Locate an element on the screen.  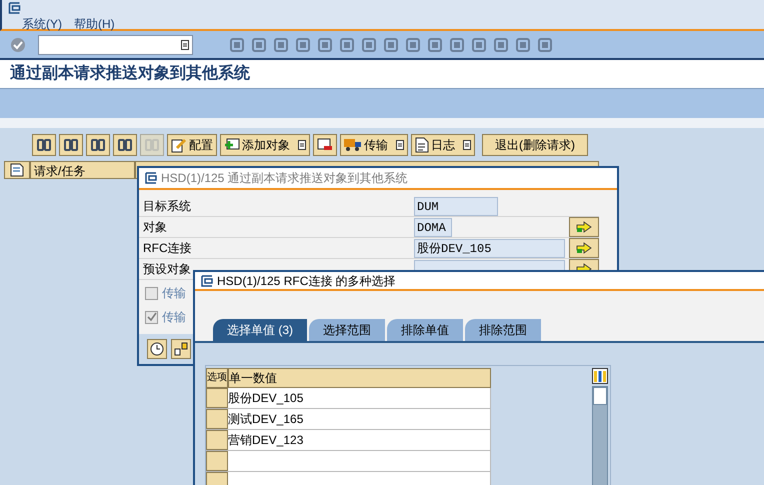
toolbar-button: 添加对象 is located at coordinates (265, 145).